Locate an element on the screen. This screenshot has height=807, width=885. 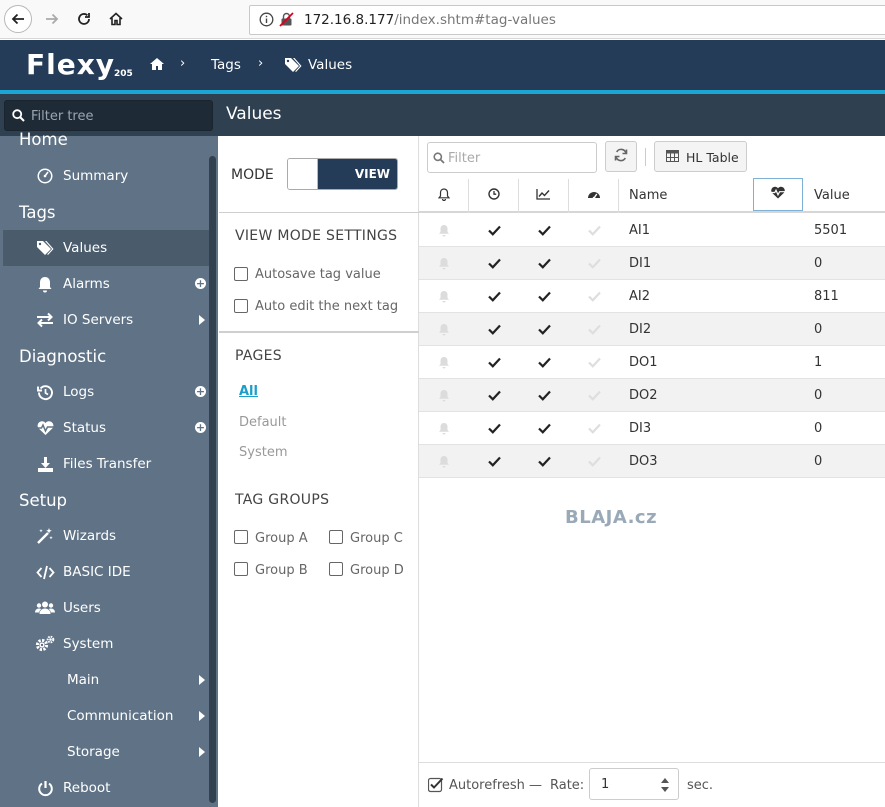
autorefresh-checkbox is located at coordinates (435, 785).